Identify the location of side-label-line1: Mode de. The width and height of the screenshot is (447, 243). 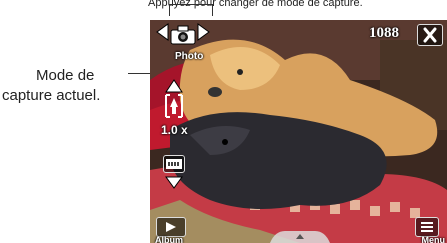
(65, 75).